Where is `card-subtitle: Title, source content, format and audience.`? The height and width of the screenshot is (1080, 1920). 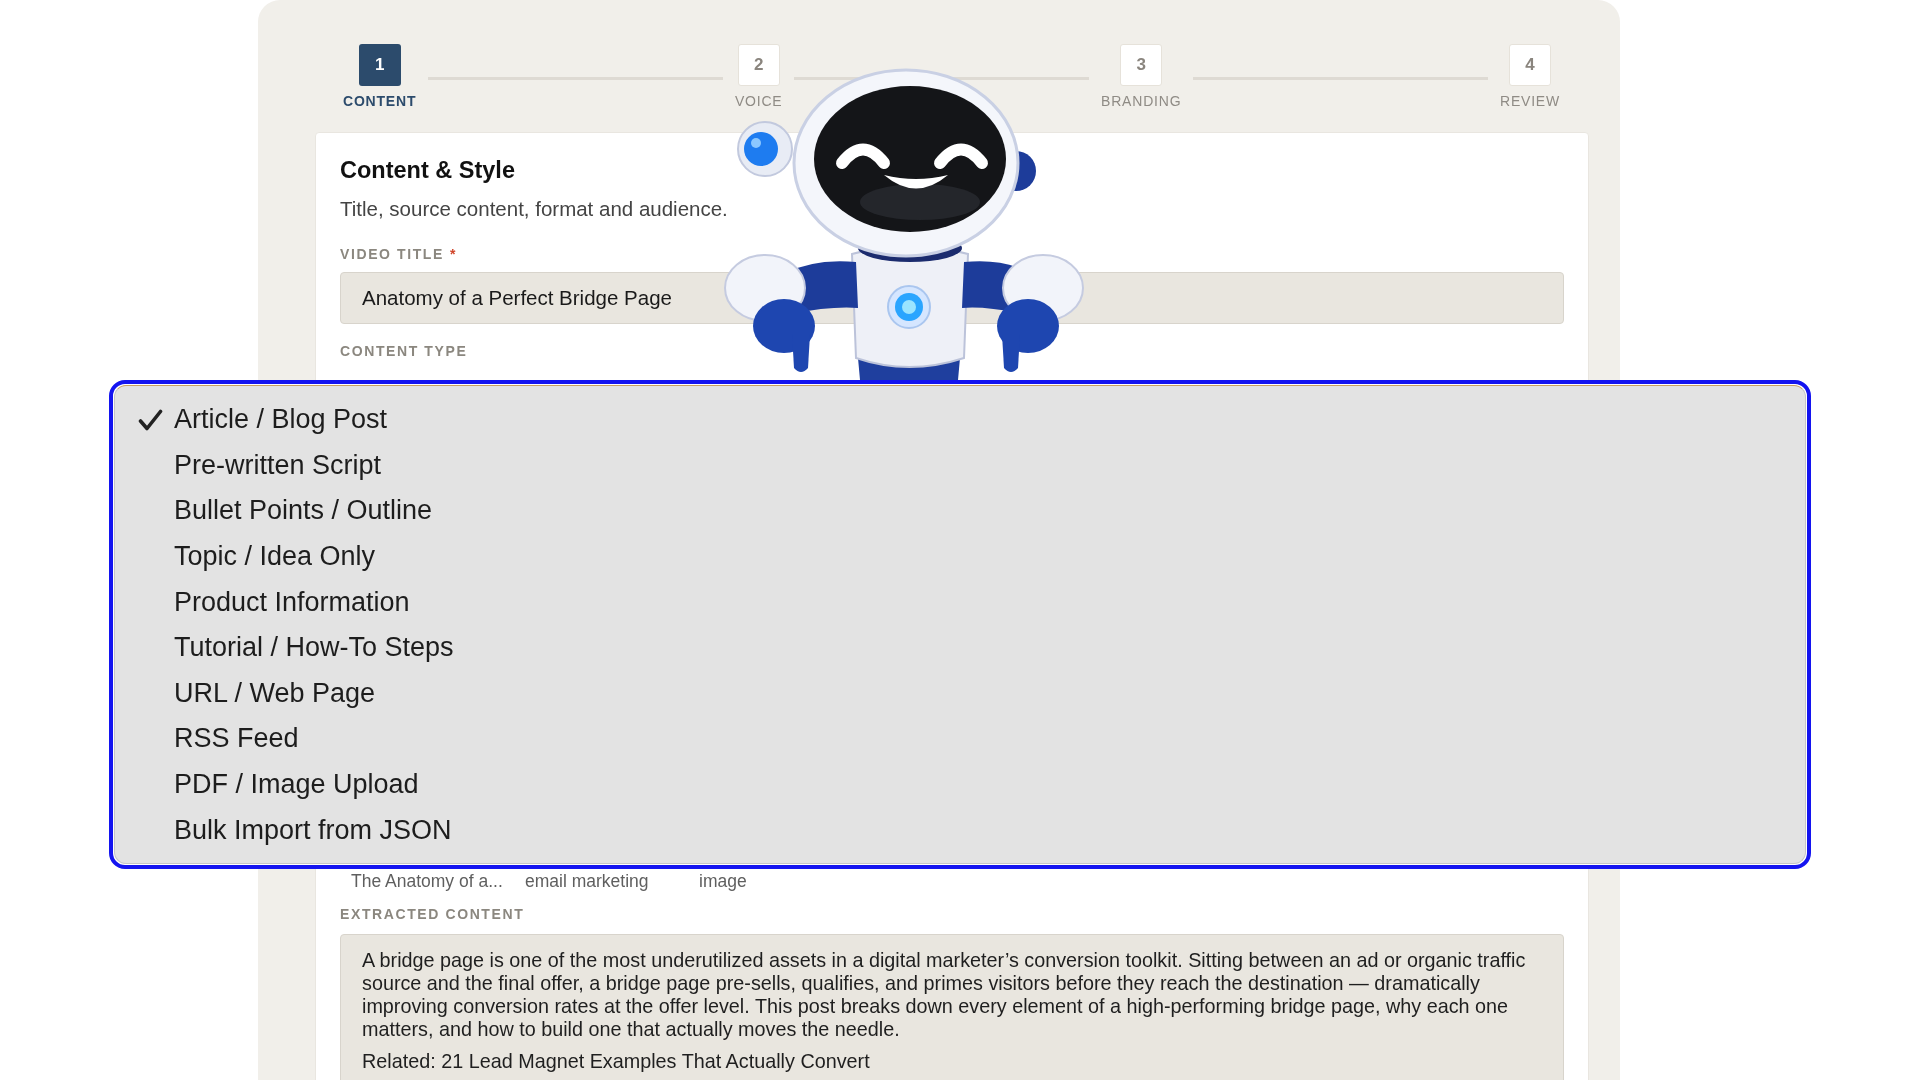
card-subtitle: Title, source content, format and audience. is located at coordinates (534, 208).